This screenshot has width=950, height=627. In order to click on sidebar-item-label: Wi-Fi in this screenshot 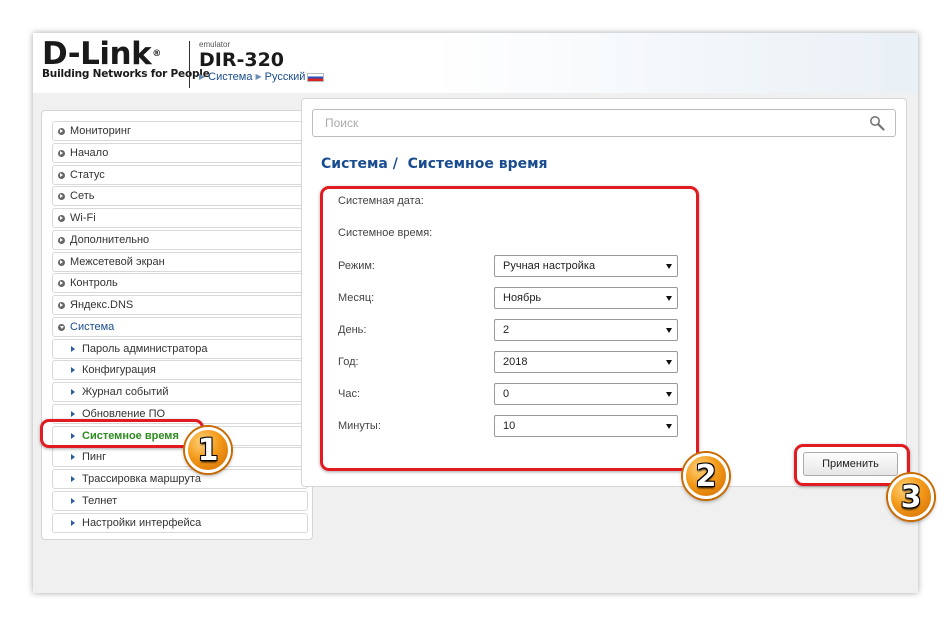, I will do `click(83, 218)`.